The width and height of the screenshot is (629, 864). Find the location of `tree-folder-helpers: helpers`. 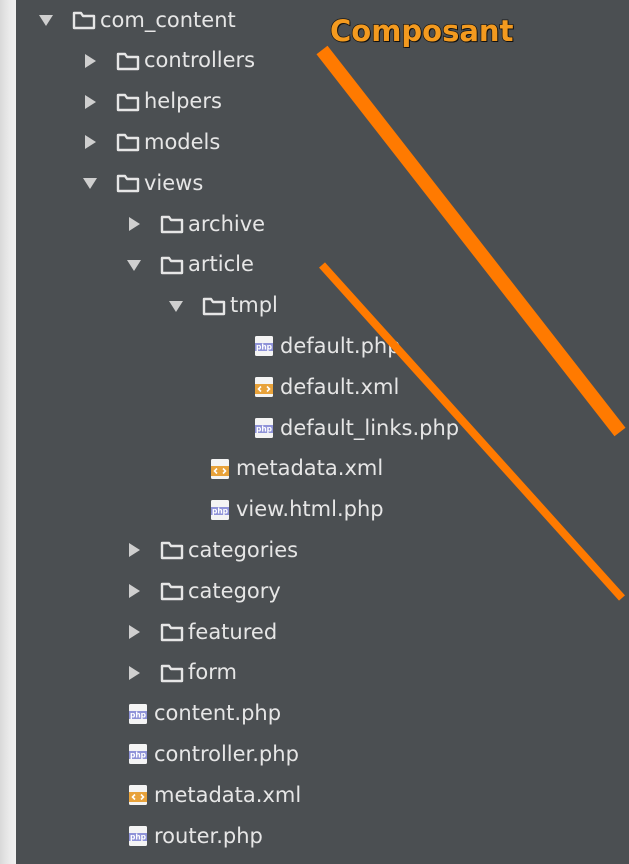

tree-folder-helpers: helpers is located at coordinates (151, 102).